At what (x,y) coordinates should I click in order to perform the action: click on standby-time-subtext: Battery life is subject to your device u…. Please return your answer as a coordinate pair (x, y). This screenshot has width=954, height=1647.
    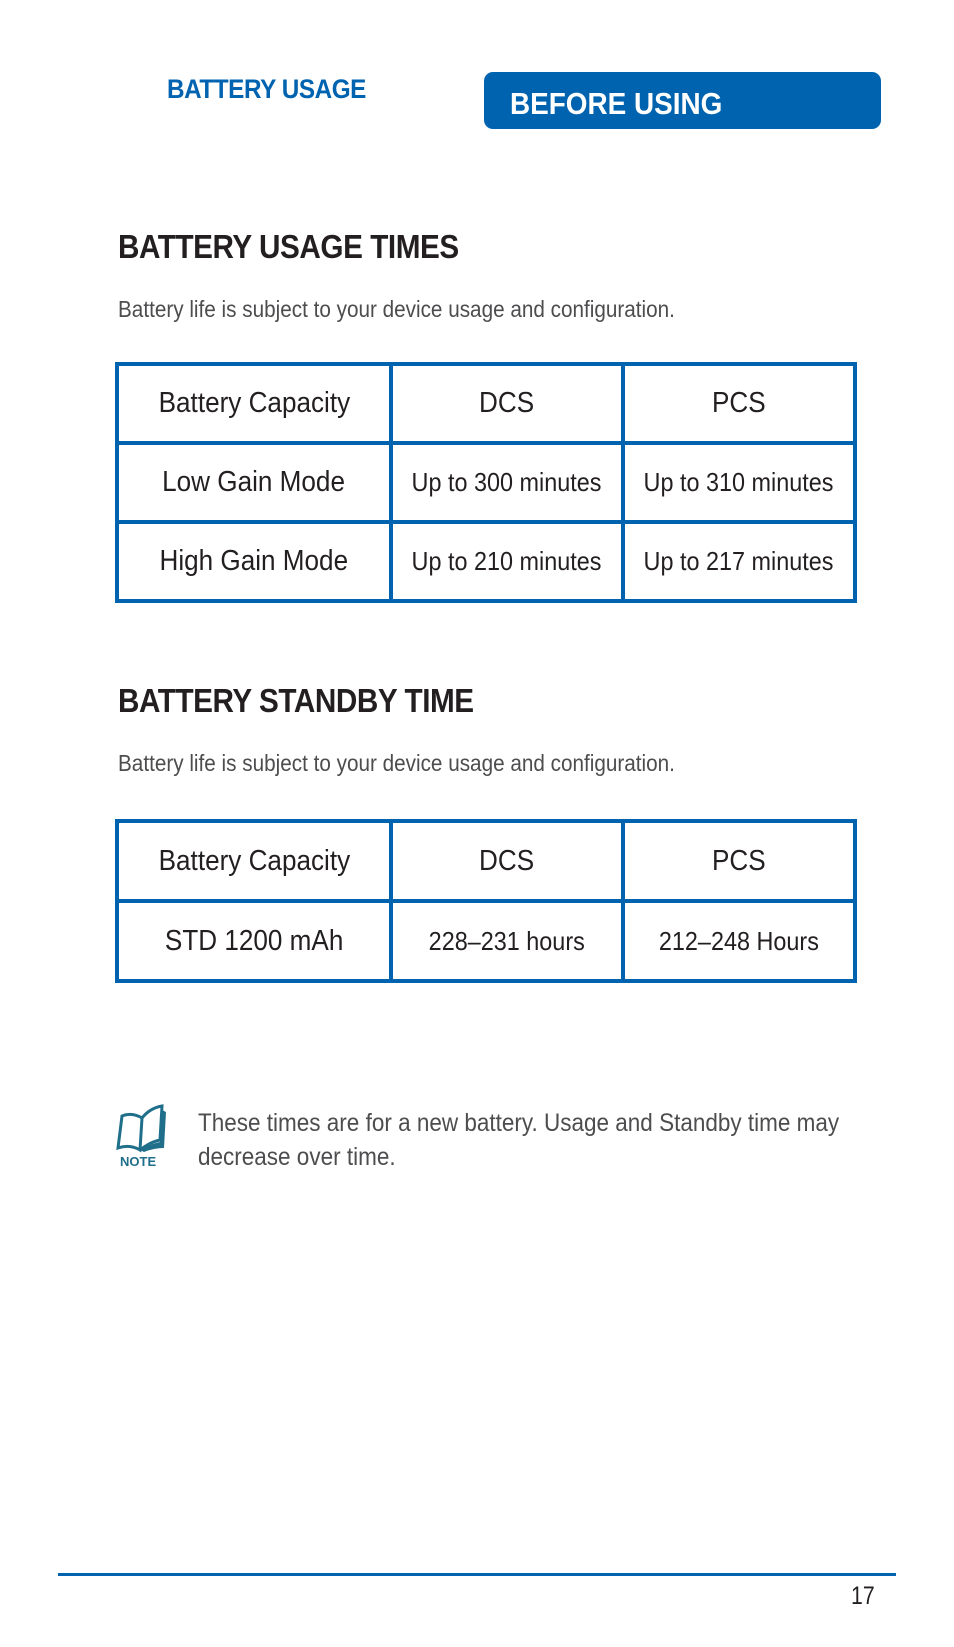
    Looking at the image, I should click on (396, 763).